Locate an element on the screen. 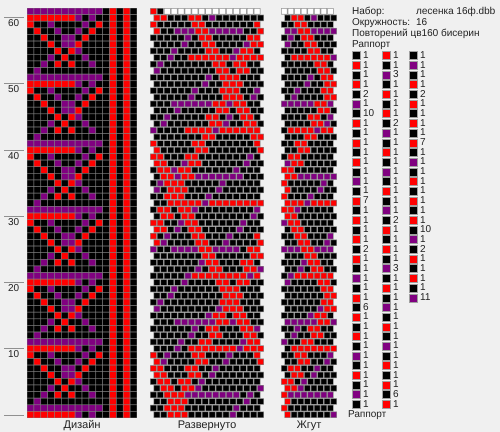  ruler-label: 60 is located at coordinates (13, 24).